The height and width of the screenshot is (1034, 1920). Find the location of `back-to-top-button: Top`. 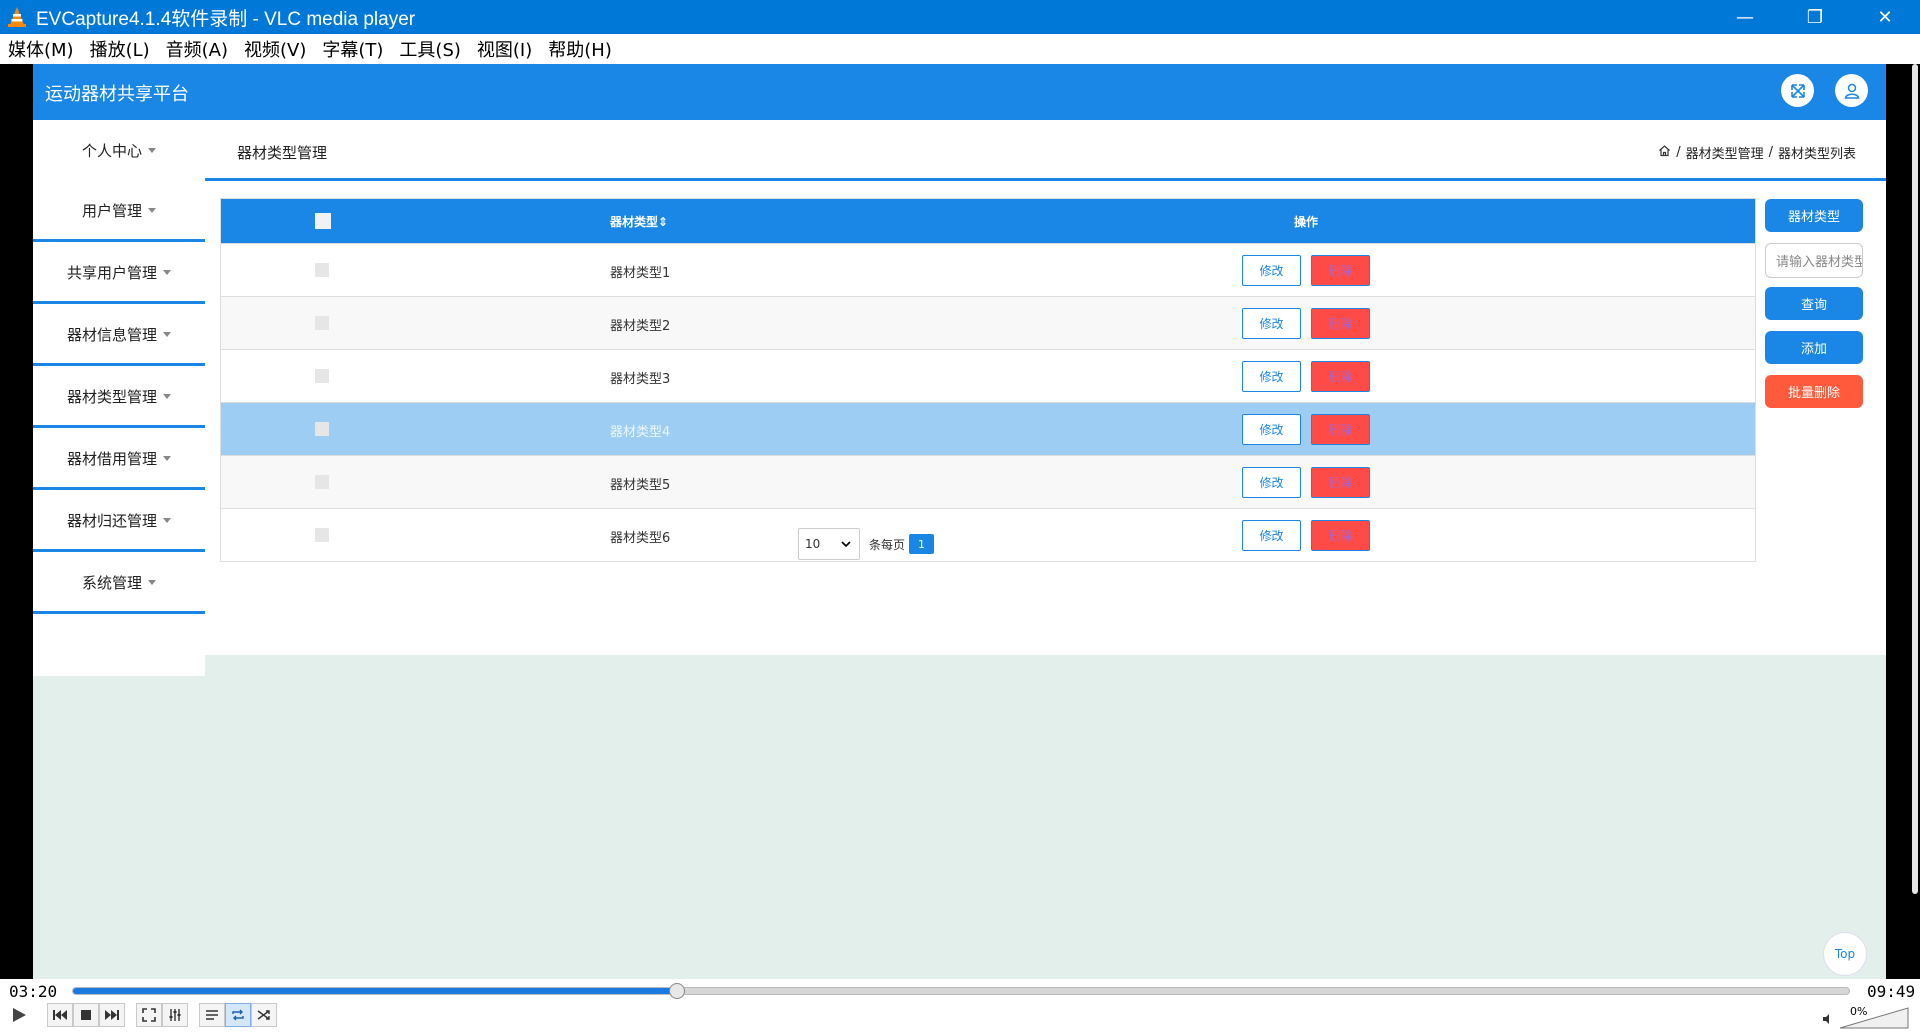

back-to-top-button: Top is located at coordinates (1845, 954).